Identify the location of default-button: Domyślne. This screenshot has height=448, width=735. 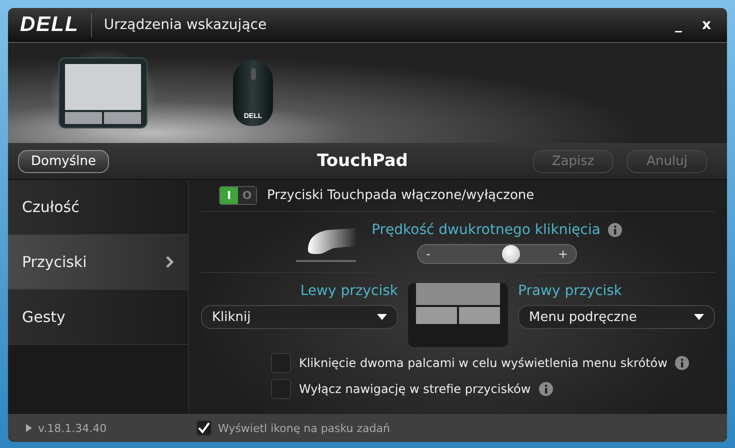
(63, 161).